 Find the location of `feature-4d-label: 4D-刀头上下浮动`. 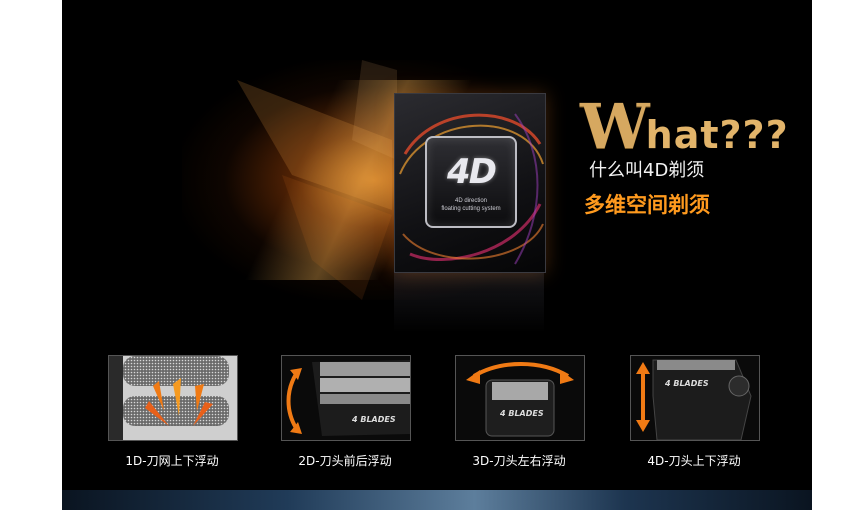

feature-4d-label: 4D-刀头上下浮动 is located at coordinates (694, 461).